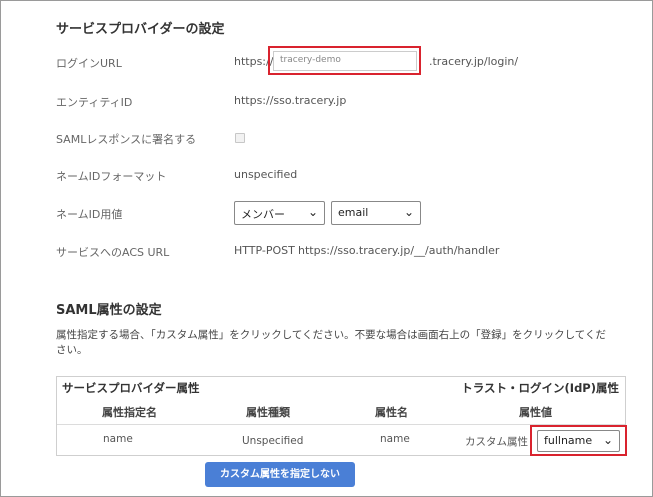 Image resolution: width=653 pixels, height=497 pixels. Describe the element at coordinates (140, 29) in the screenshot. I see `sp-settings-title: サービスプロバイダーの設定` at that location.